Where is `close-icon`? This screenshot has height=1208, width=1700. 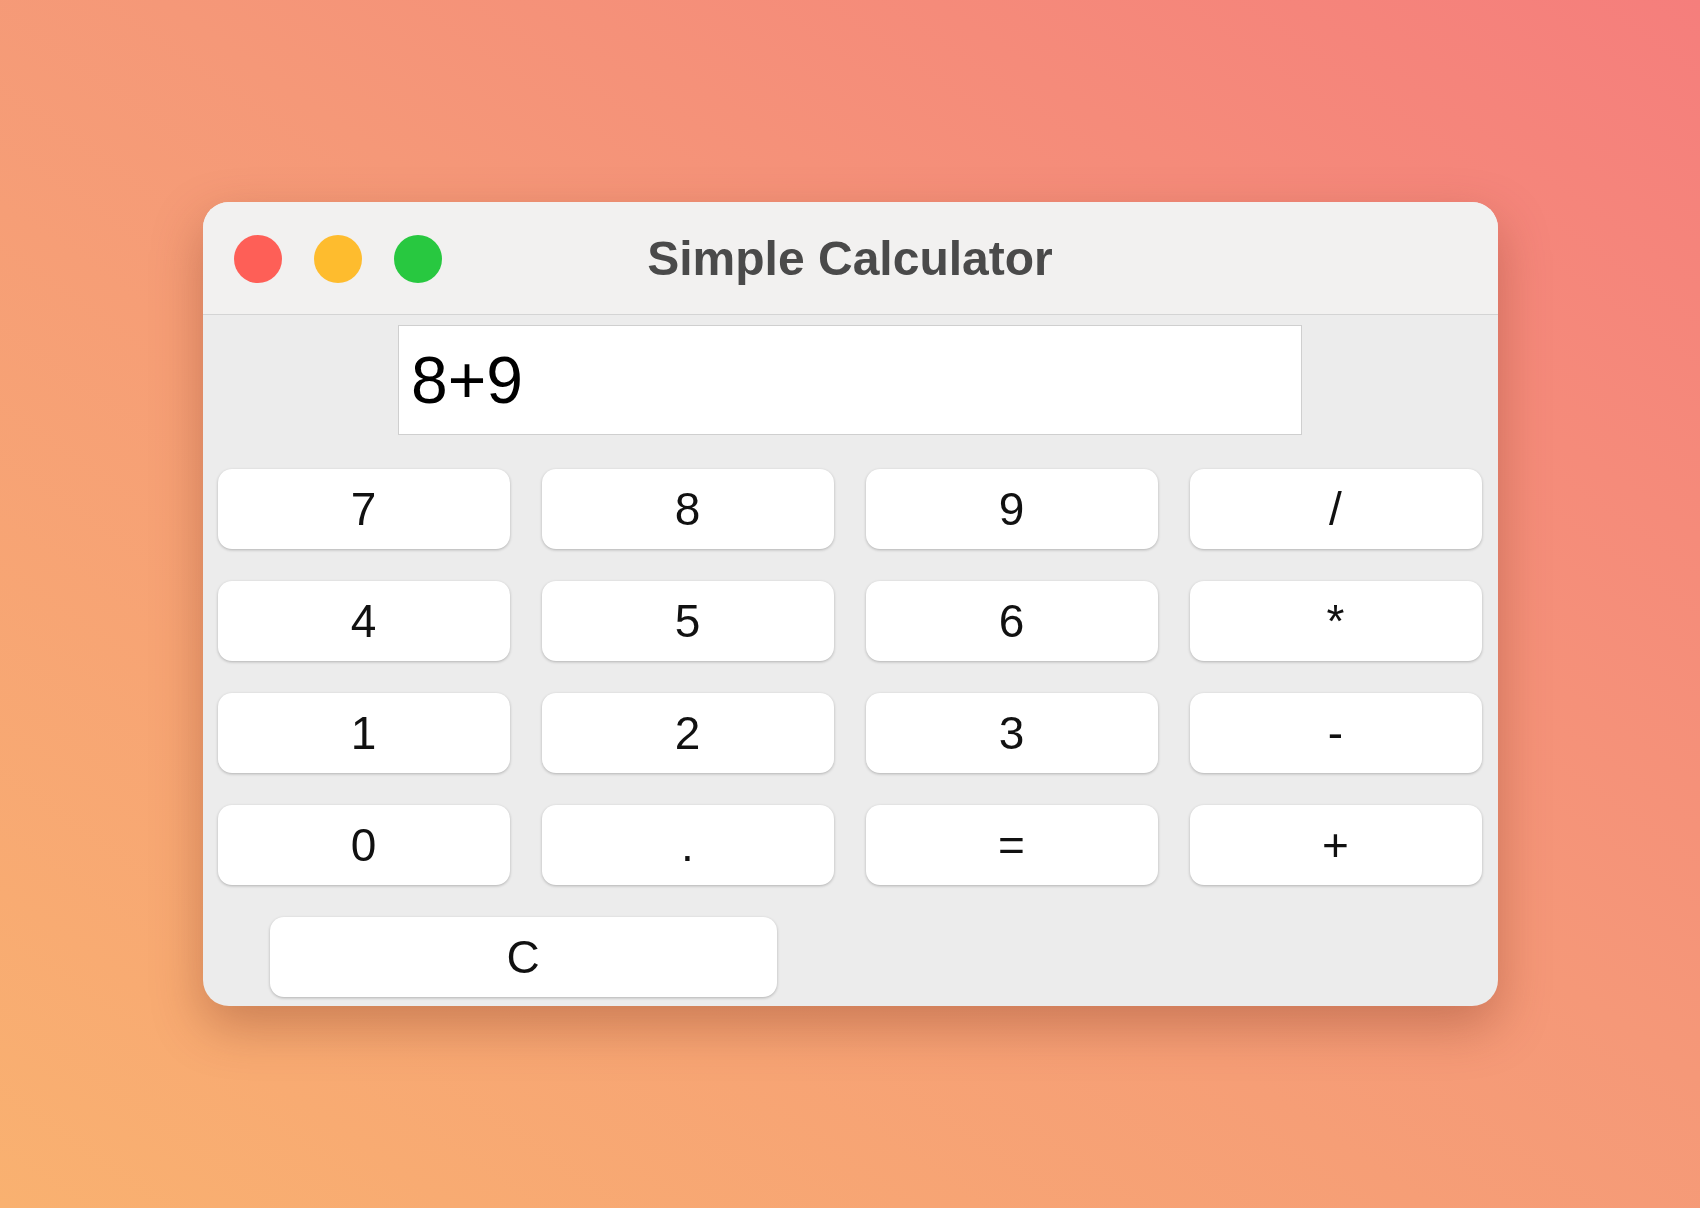 close-icon is located at coordinates (257, 259).